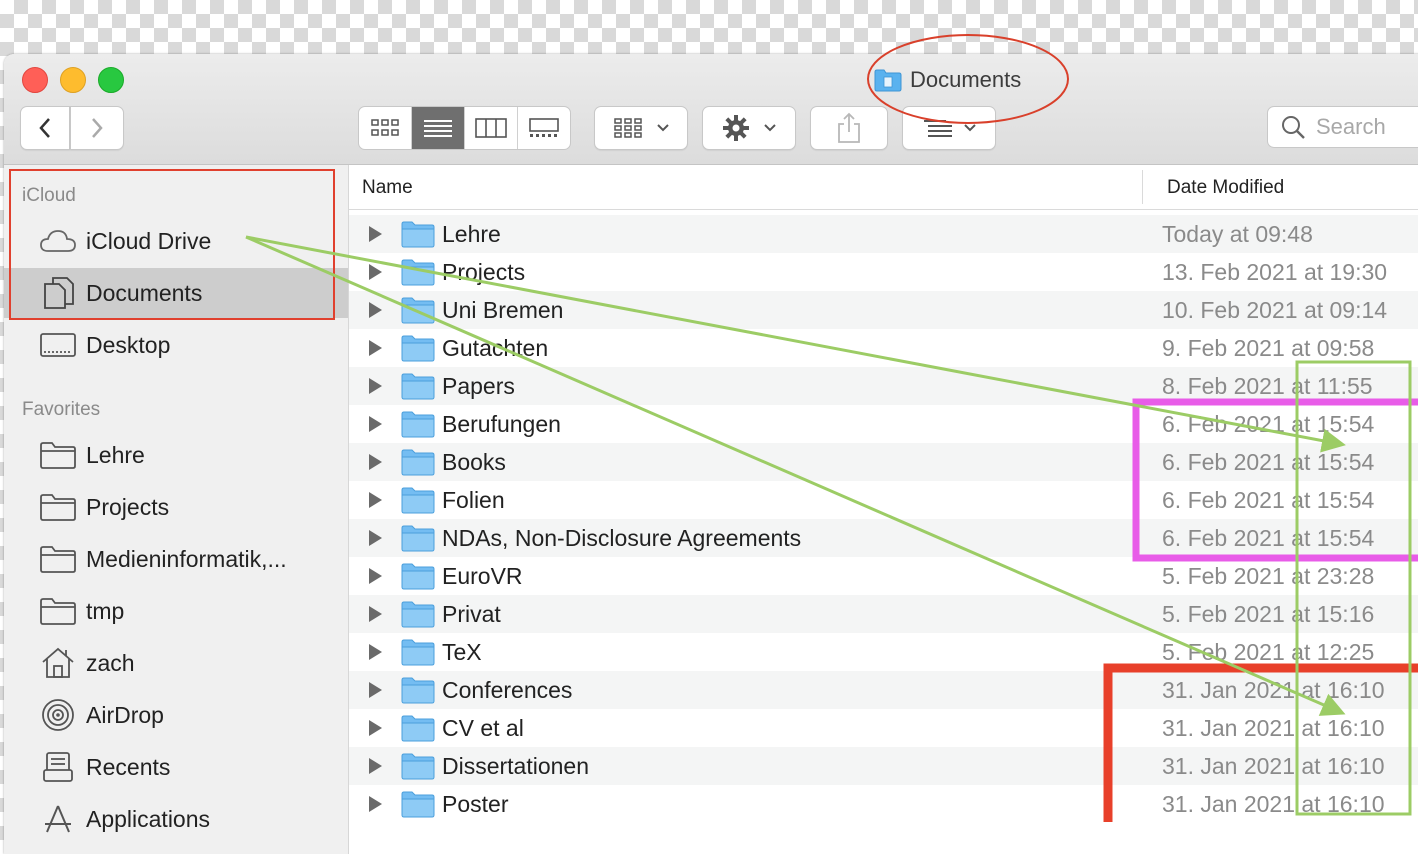 This screenshot has height=854, width=1418. I want to click on sidebar-item-icloud-drive: iCloud Drive, so click(176, 241).